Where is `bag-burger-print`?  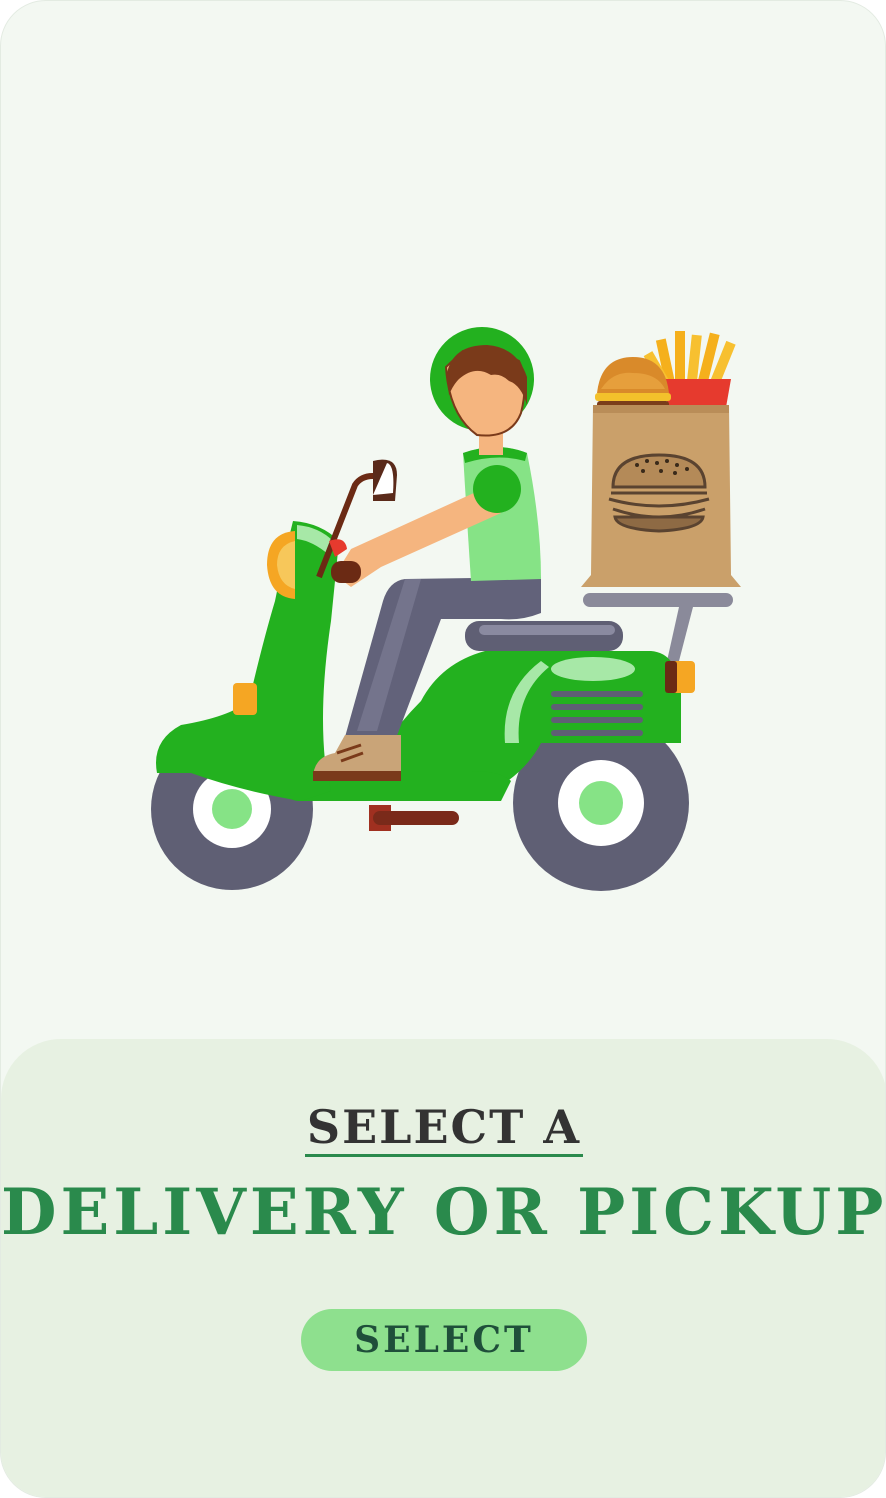
bag-burger-print is located at coordinates (659, 493).